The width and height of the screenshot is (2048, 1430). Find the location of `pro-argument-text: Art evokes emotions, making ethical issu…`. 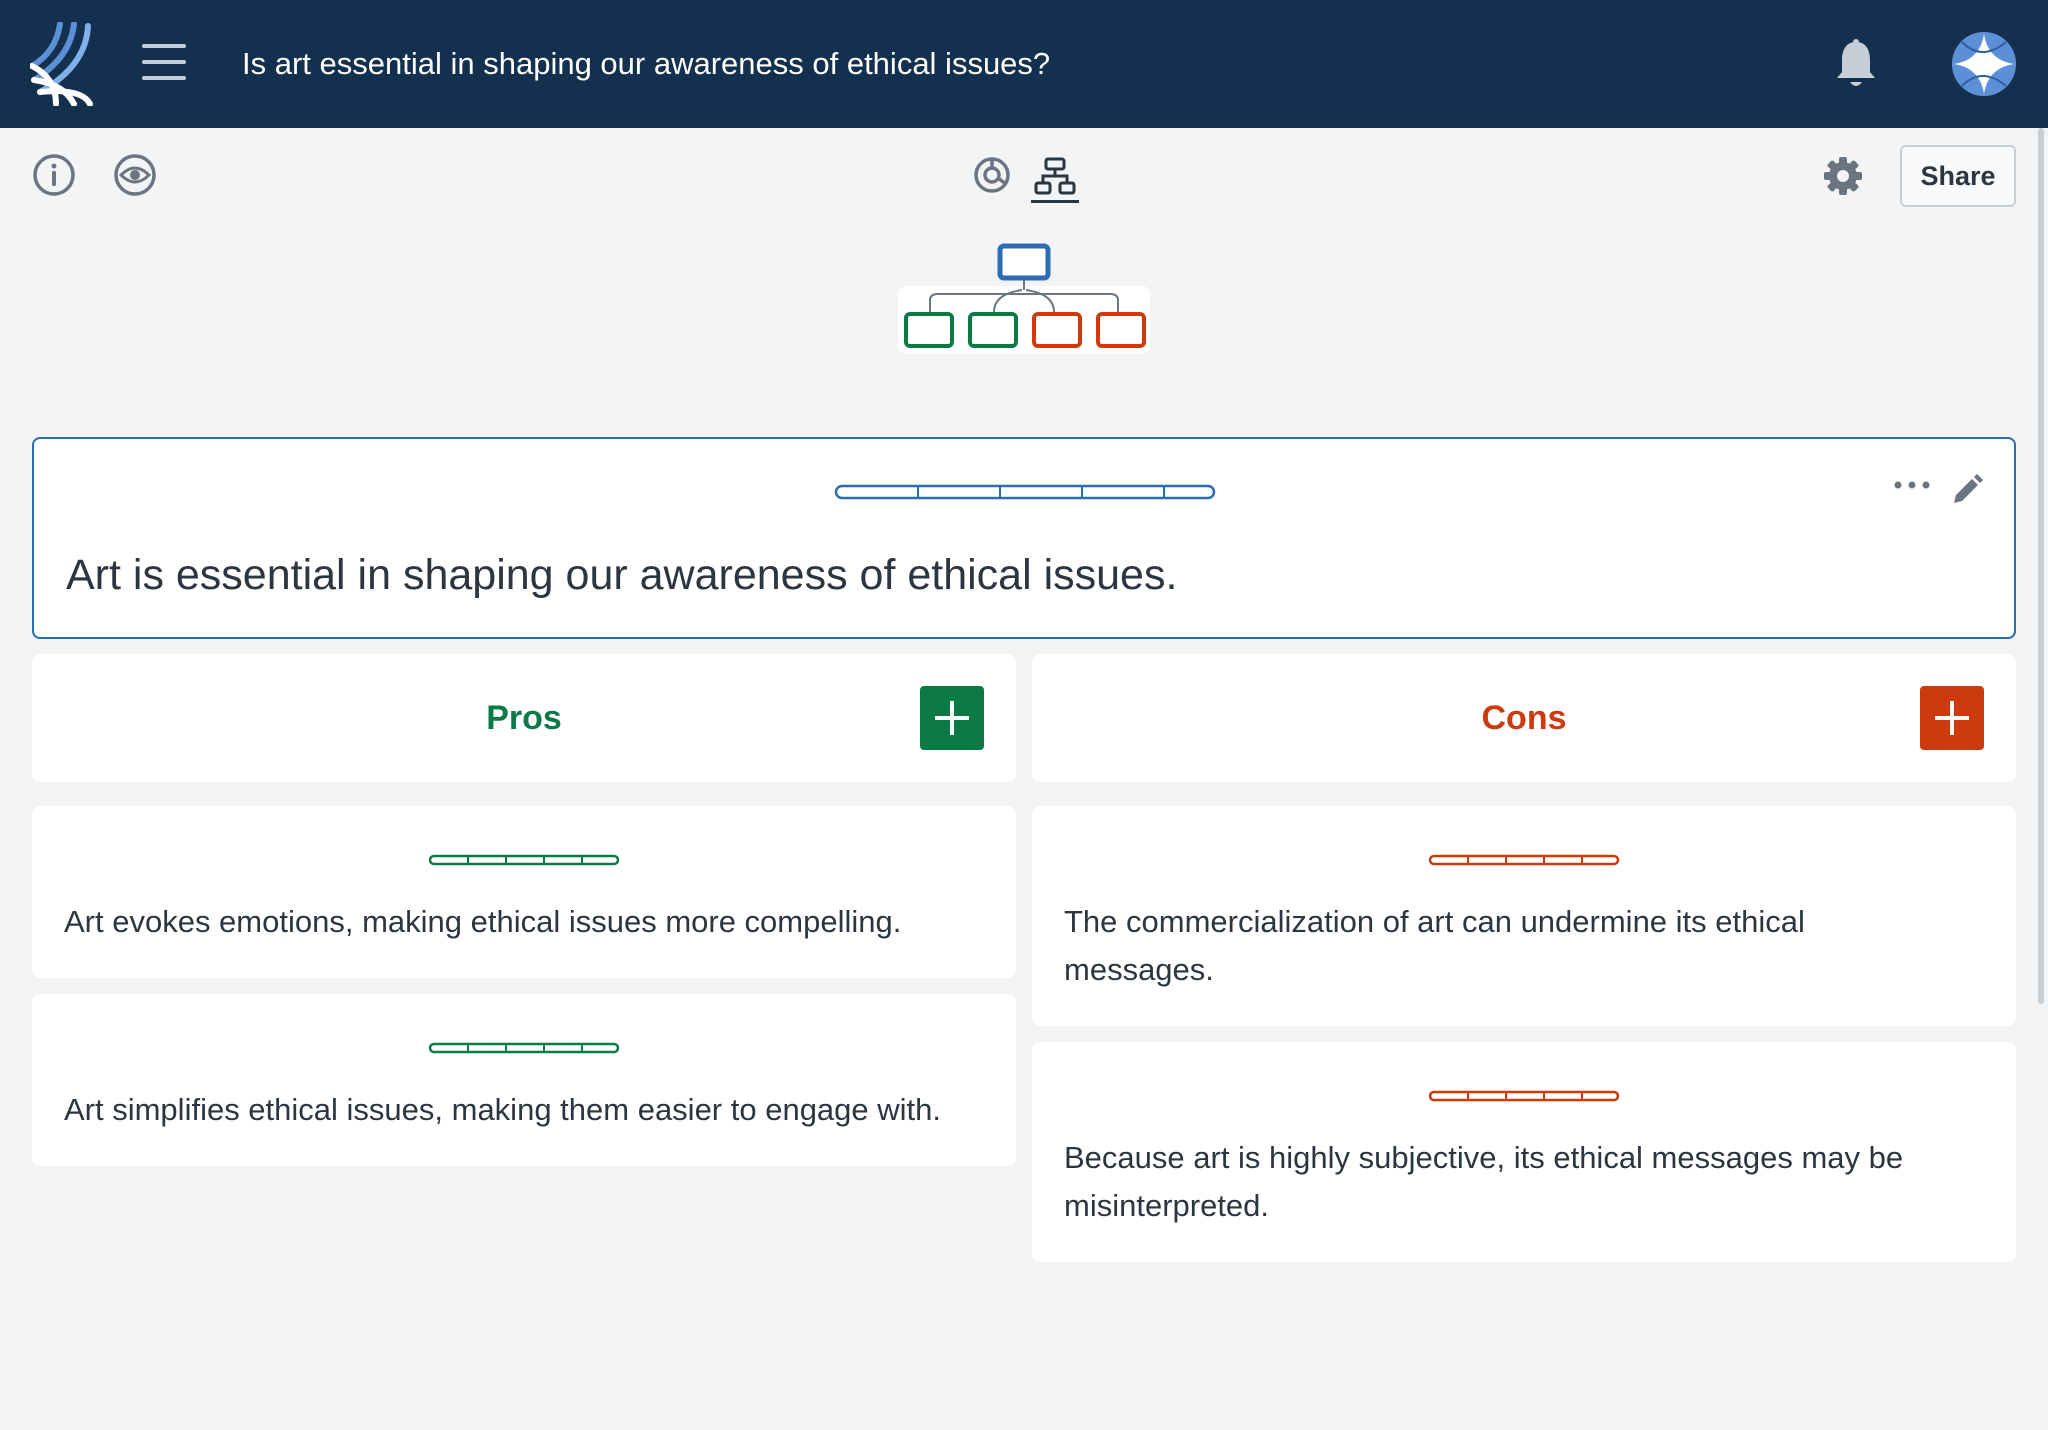

pro-argument-text: Art evokes emotions, making ethical issu… is located at coordinates (483, 921).